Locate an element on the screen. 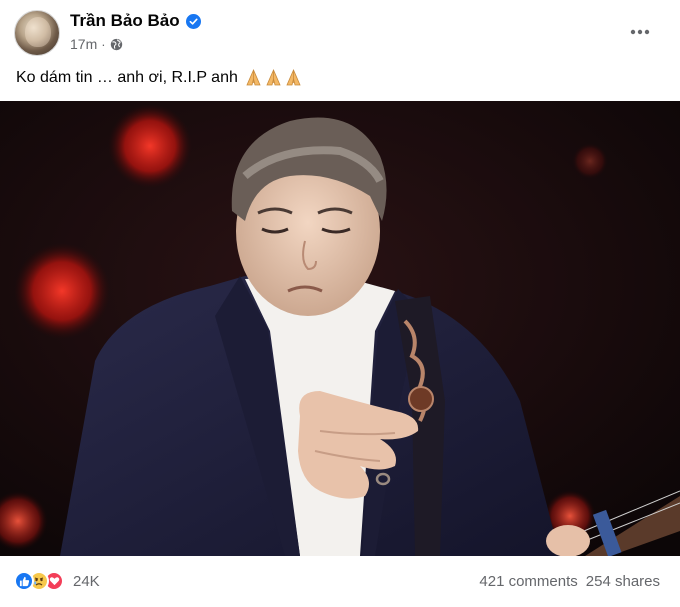 The image size is (680, 607). post-timestamp: 17m is located at coordinates (83, 44).